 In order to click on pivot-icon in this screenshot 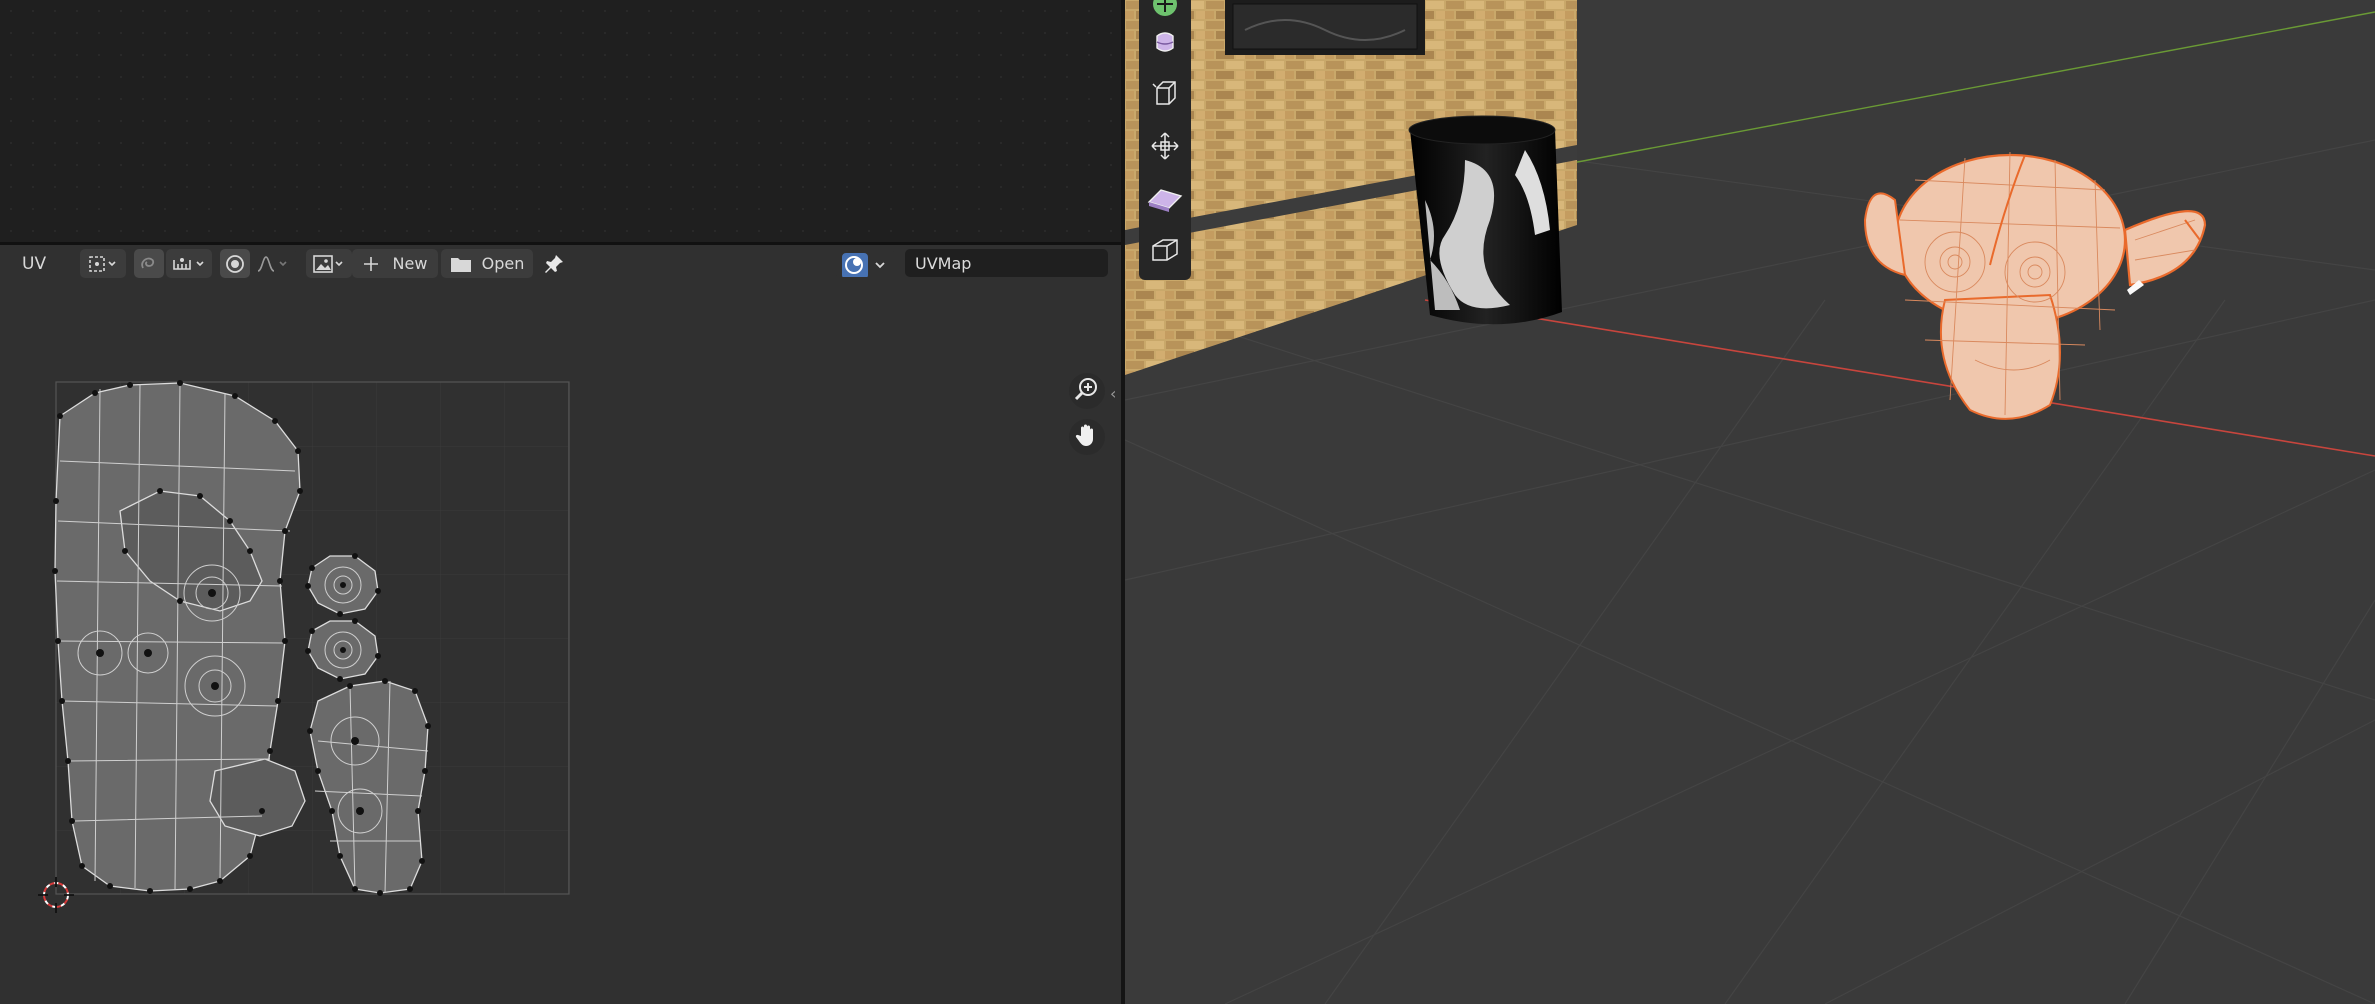, I will do `click(103, 264)`.